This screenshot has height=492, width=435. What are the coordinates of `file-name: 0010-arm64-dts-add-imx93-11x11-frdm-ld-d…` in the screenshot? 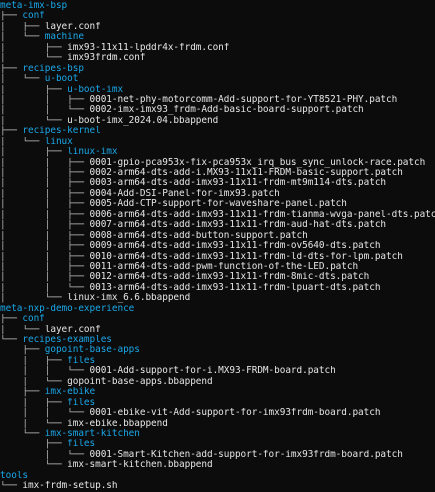 It's located at (246, 256).